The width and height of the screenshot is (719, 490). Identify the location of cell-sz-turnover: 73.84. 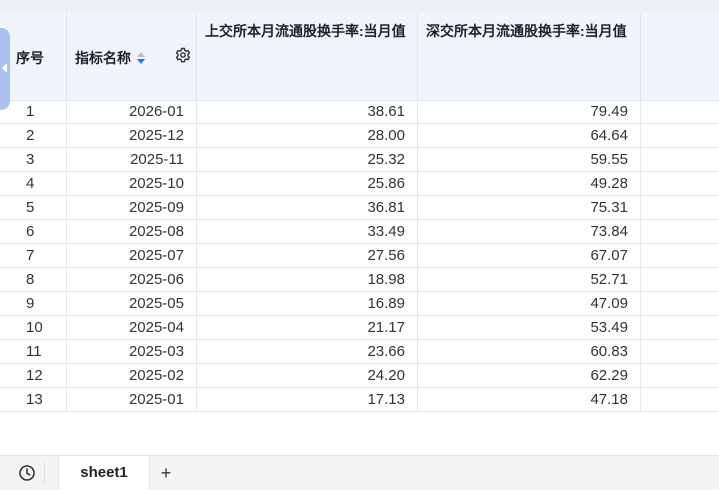
(529, 231).